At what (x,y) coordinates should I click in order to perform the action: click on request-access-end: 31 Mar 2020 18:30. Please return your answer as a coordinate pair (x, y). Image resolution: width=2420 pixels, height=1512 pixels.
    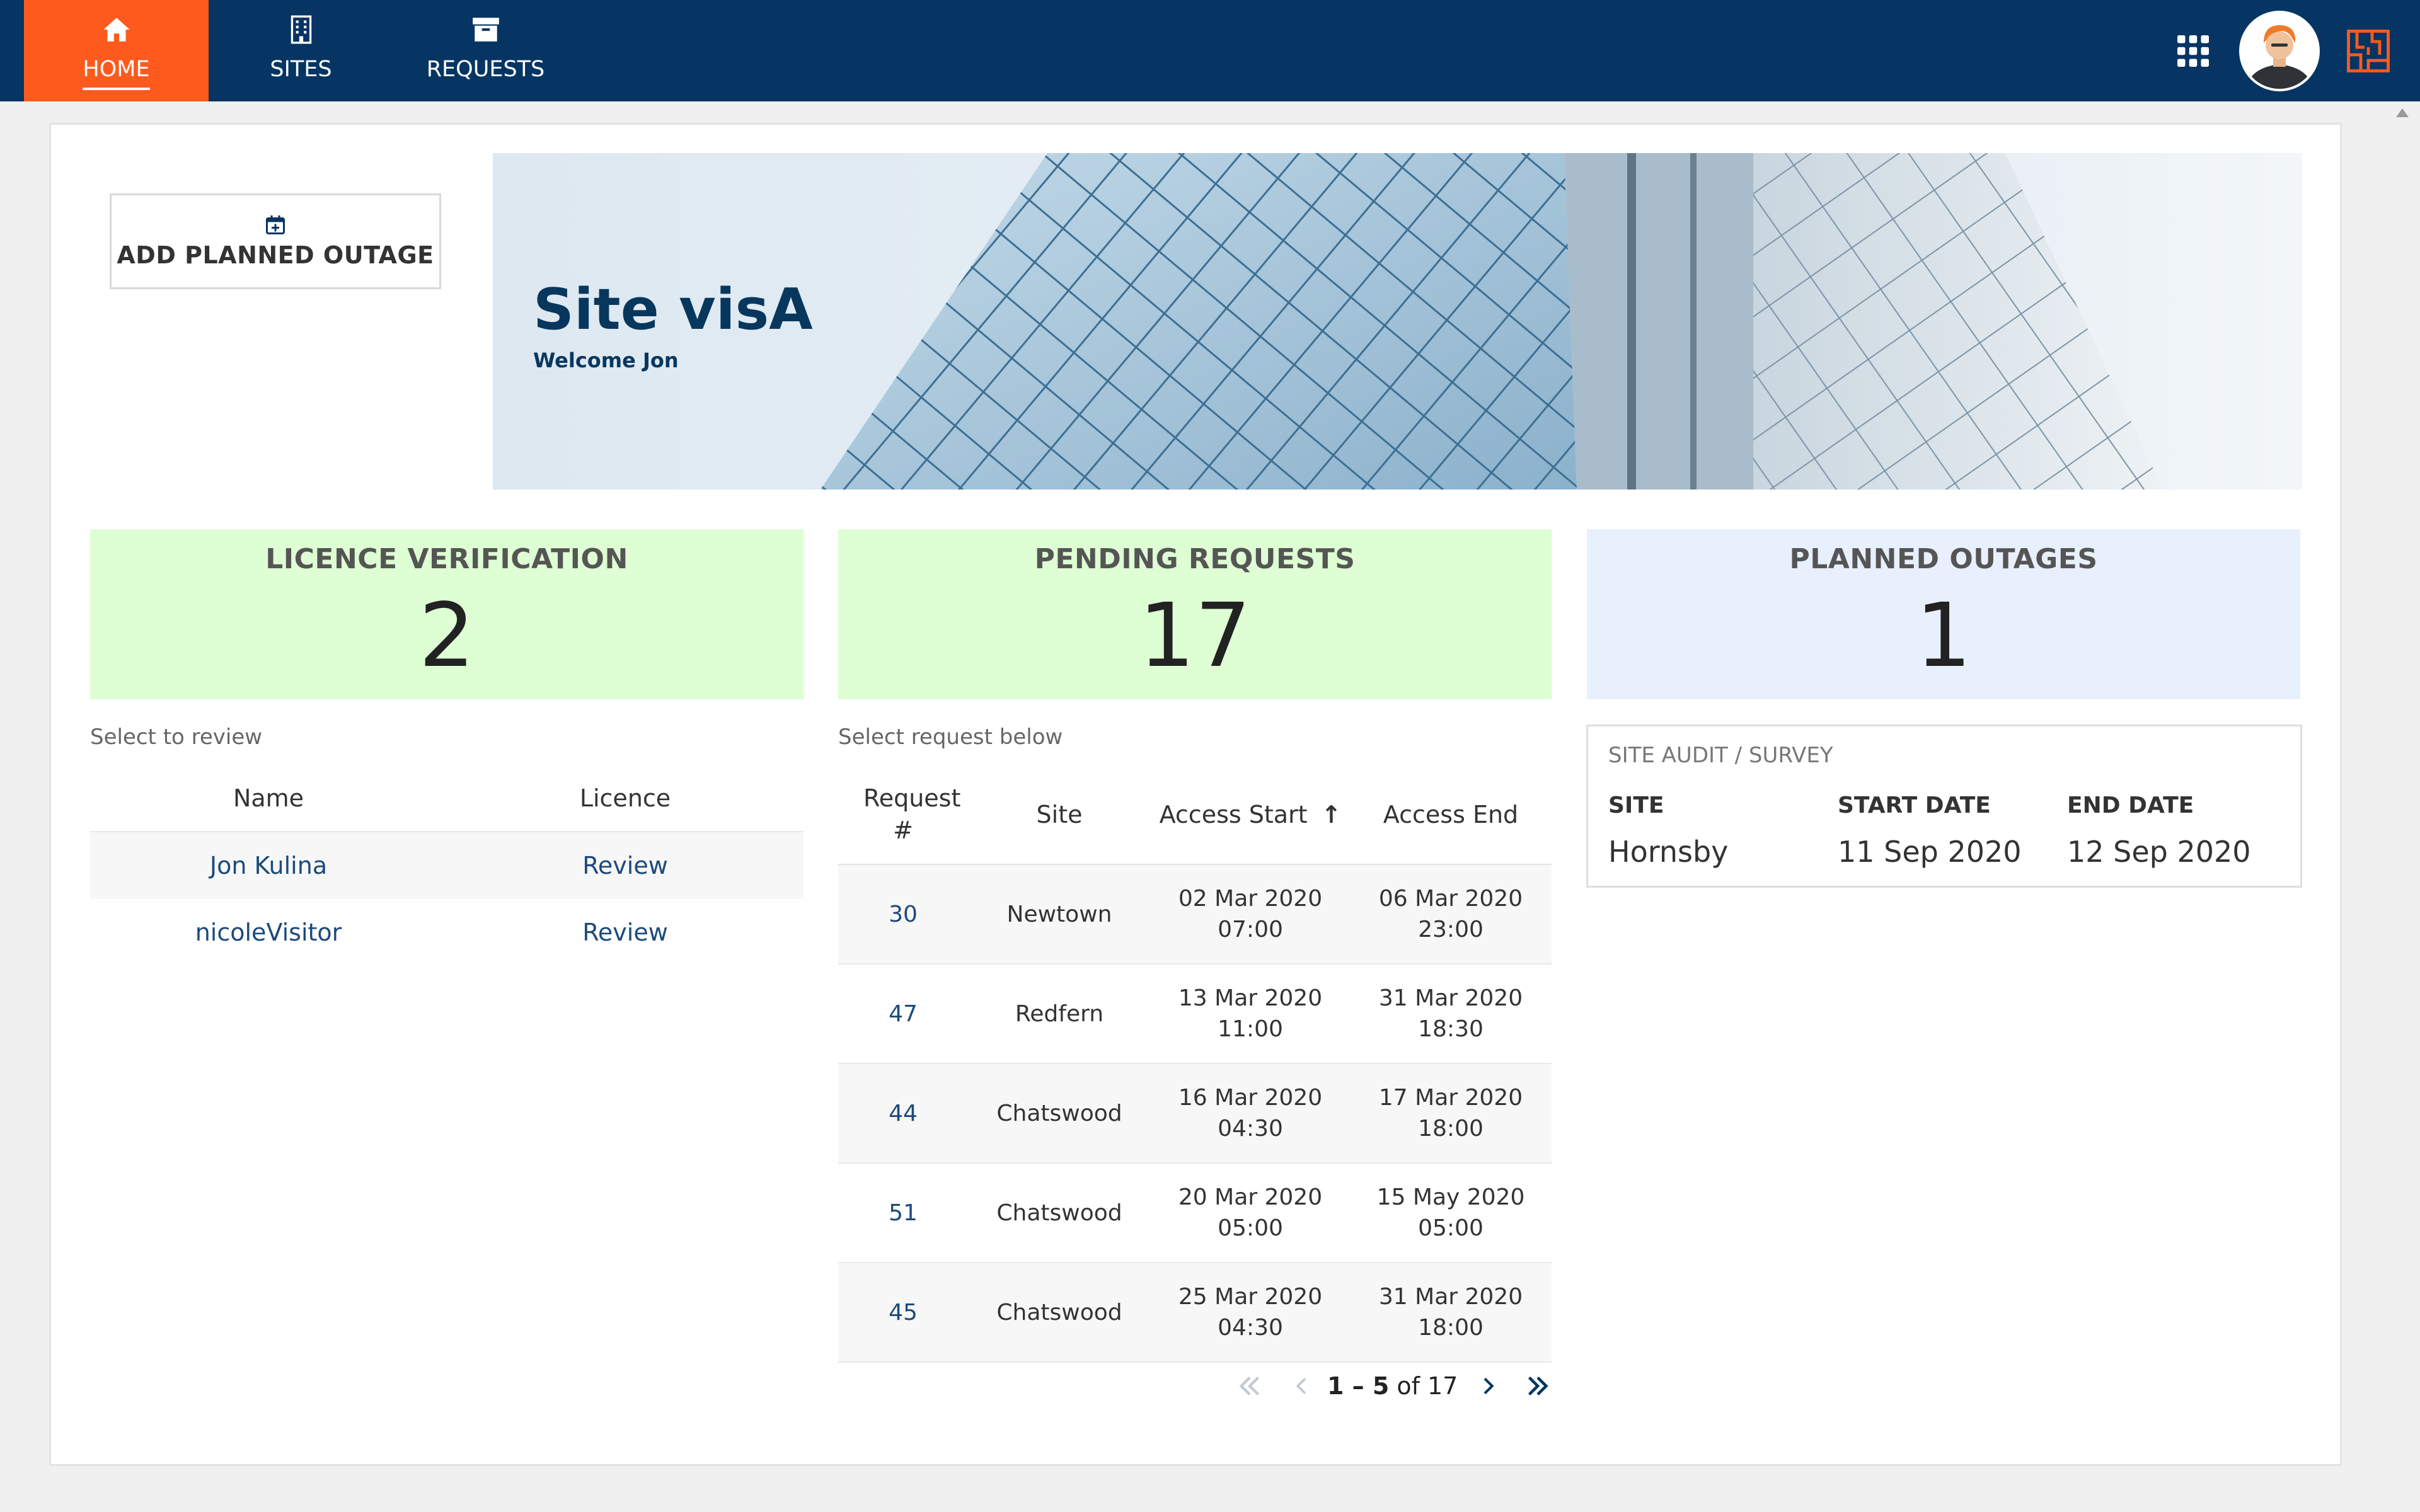
    Looking at the image, I should click on (1451, 1013).